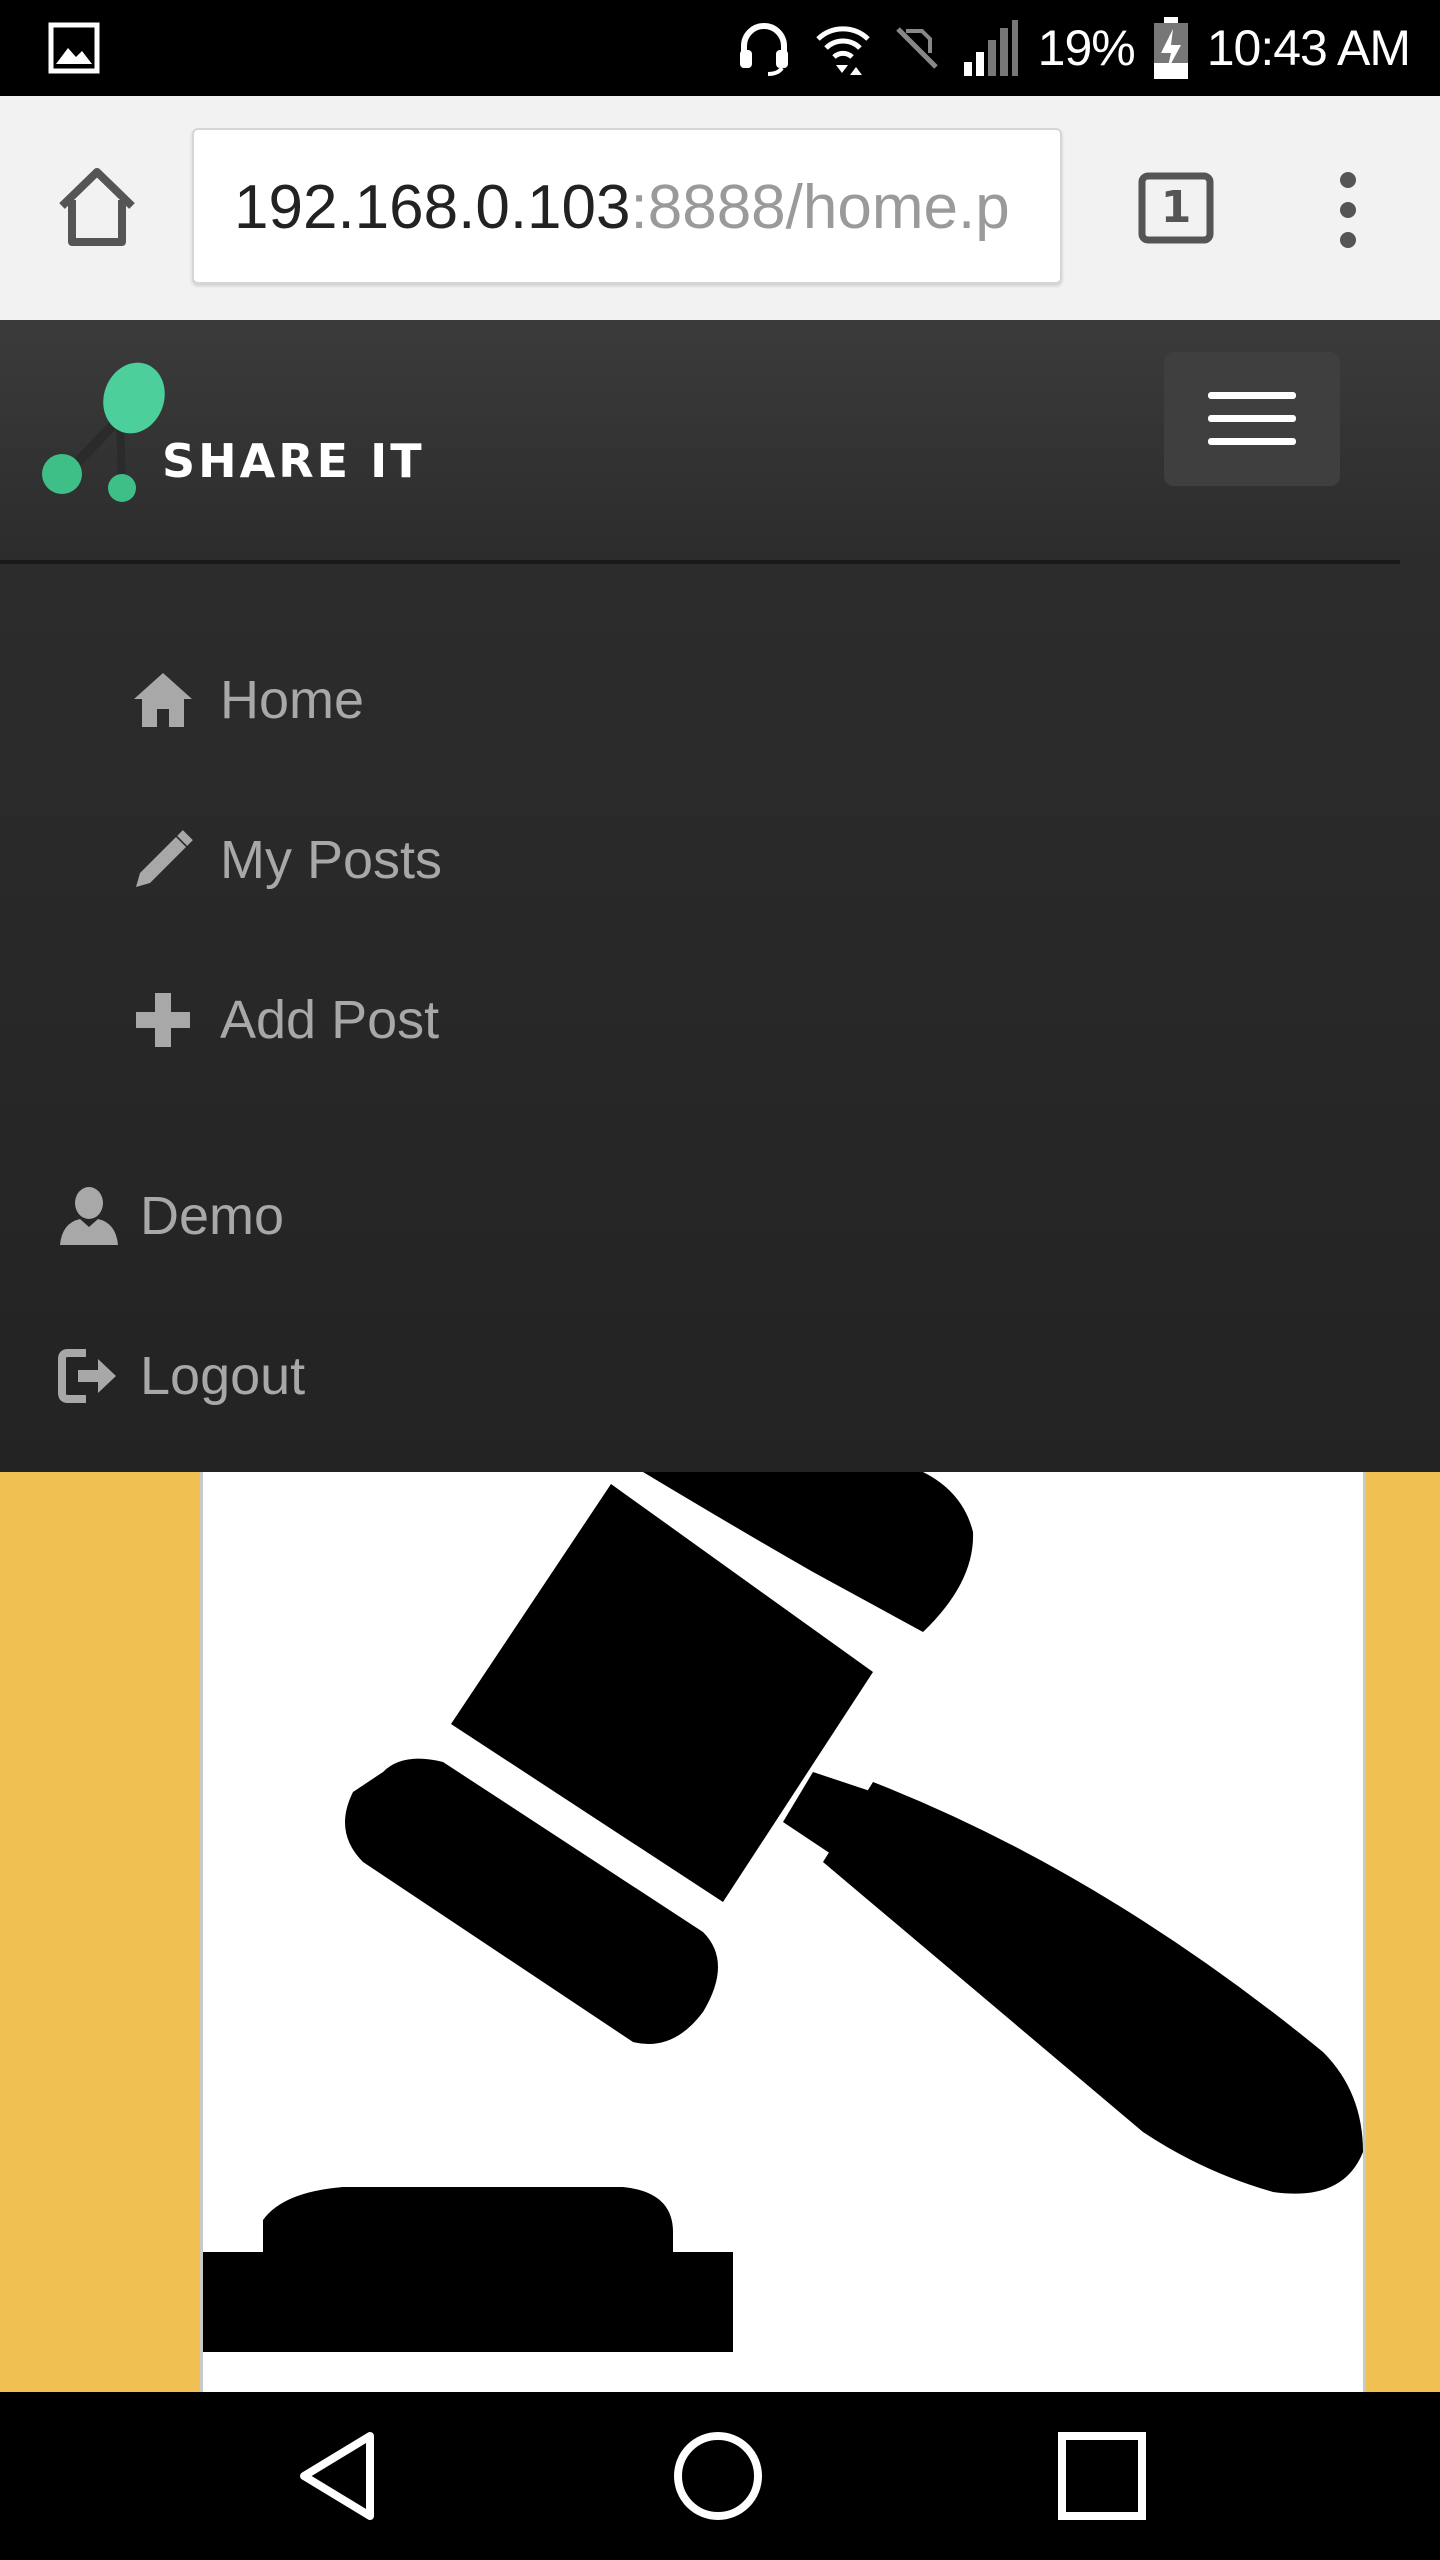 The image size is (1440, 2560). I want to click on nav-item-user: Demo, so click(171, 1216).